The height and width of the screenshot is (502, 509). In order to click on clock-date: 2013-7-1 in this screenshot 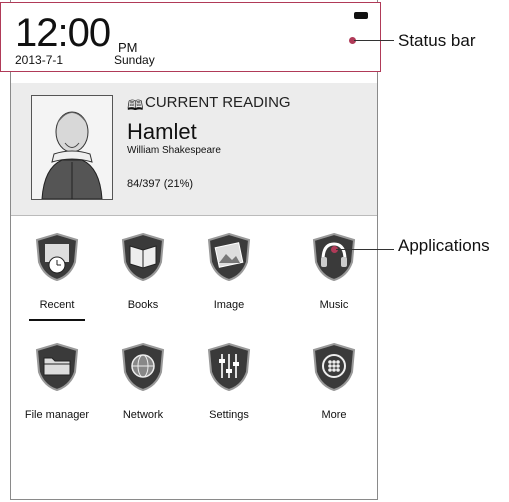, I will do `click(39, 60)`.